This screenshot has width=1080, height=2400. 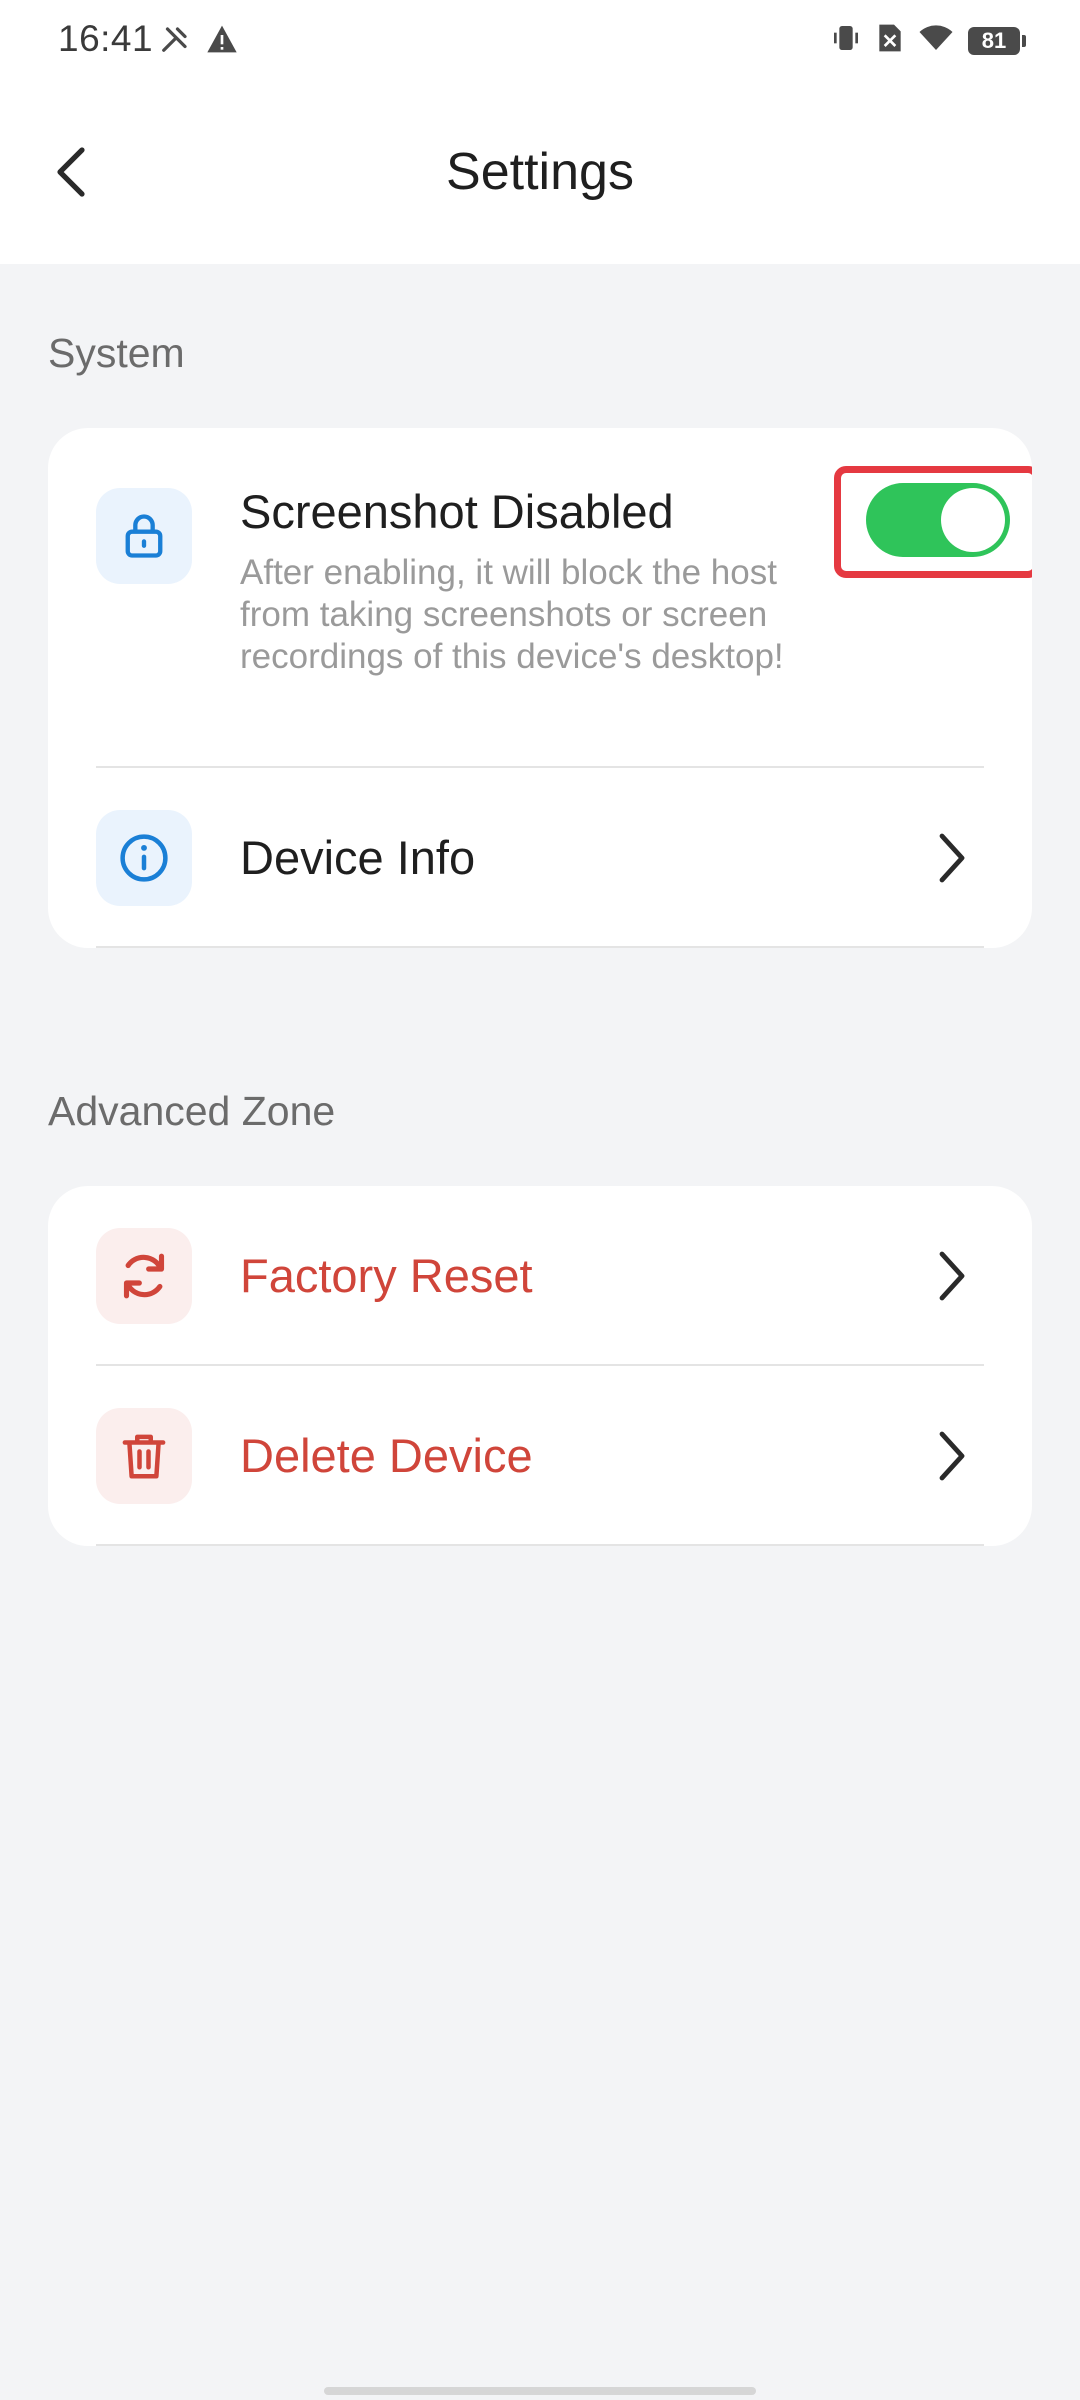 I want to click on home-indicator, so click(x=540, y=2391).